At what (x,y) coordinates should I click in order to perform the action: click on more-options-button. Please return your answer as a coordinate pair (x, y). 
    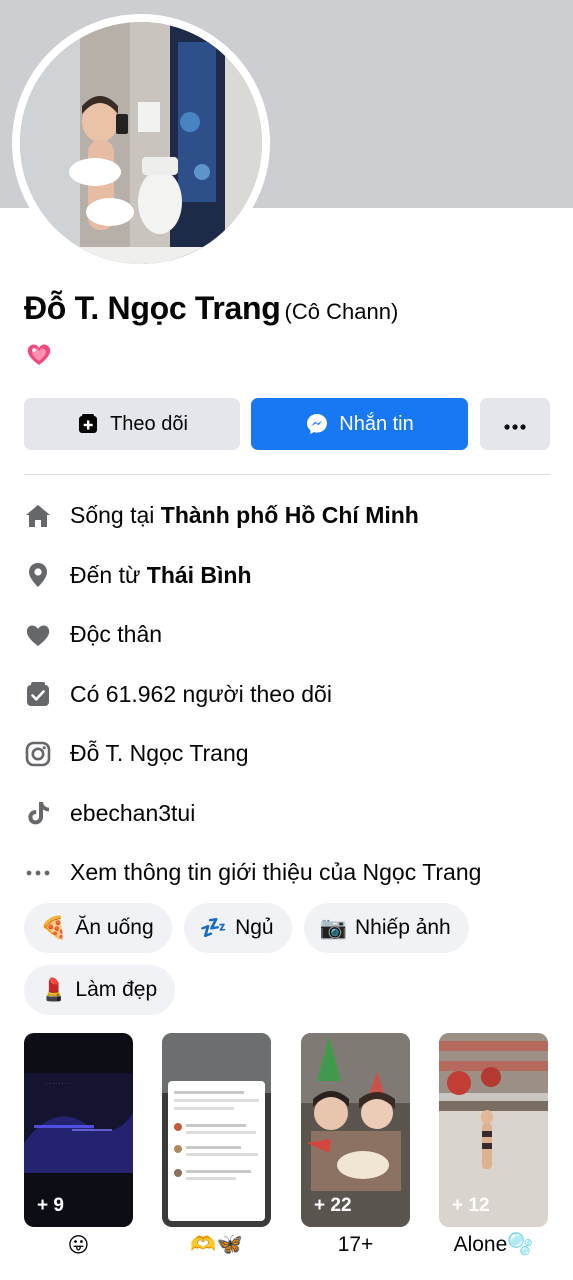
    Looking at the image, I should click on (515, 424).